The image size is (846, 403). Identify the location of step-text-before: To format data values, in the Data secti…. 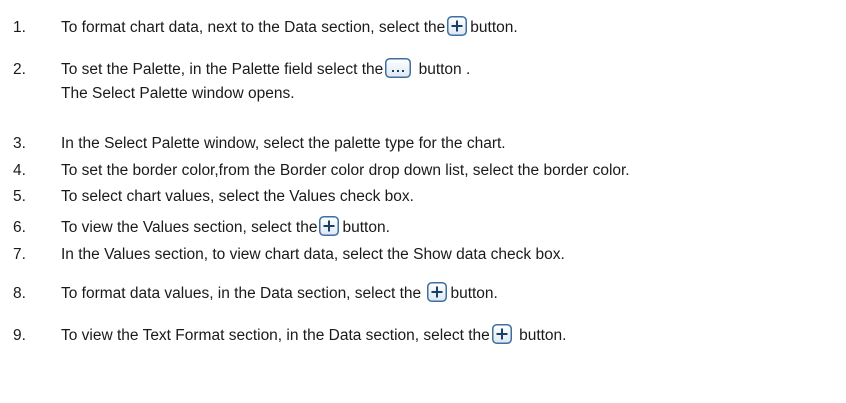
(243, 293).